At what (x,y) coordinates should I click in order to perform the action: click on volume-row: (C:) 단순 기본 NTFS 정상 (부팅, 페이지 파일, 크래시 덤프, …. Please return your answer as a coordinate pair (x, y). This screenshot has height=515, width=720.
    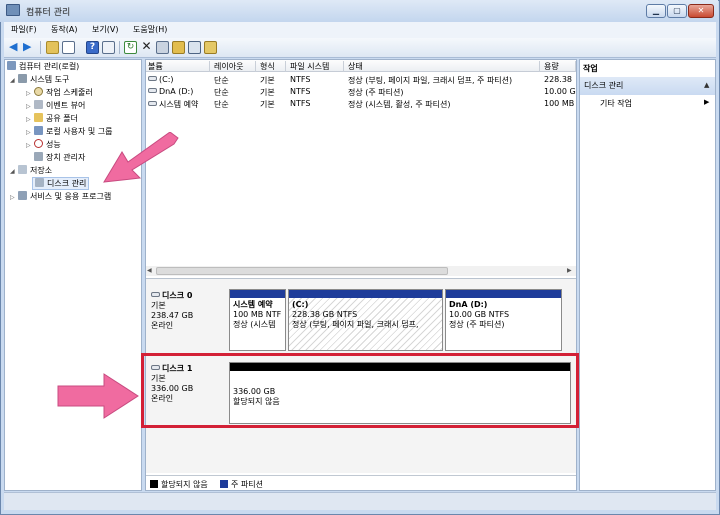
    Looking at the image, I should click on (361, 80).